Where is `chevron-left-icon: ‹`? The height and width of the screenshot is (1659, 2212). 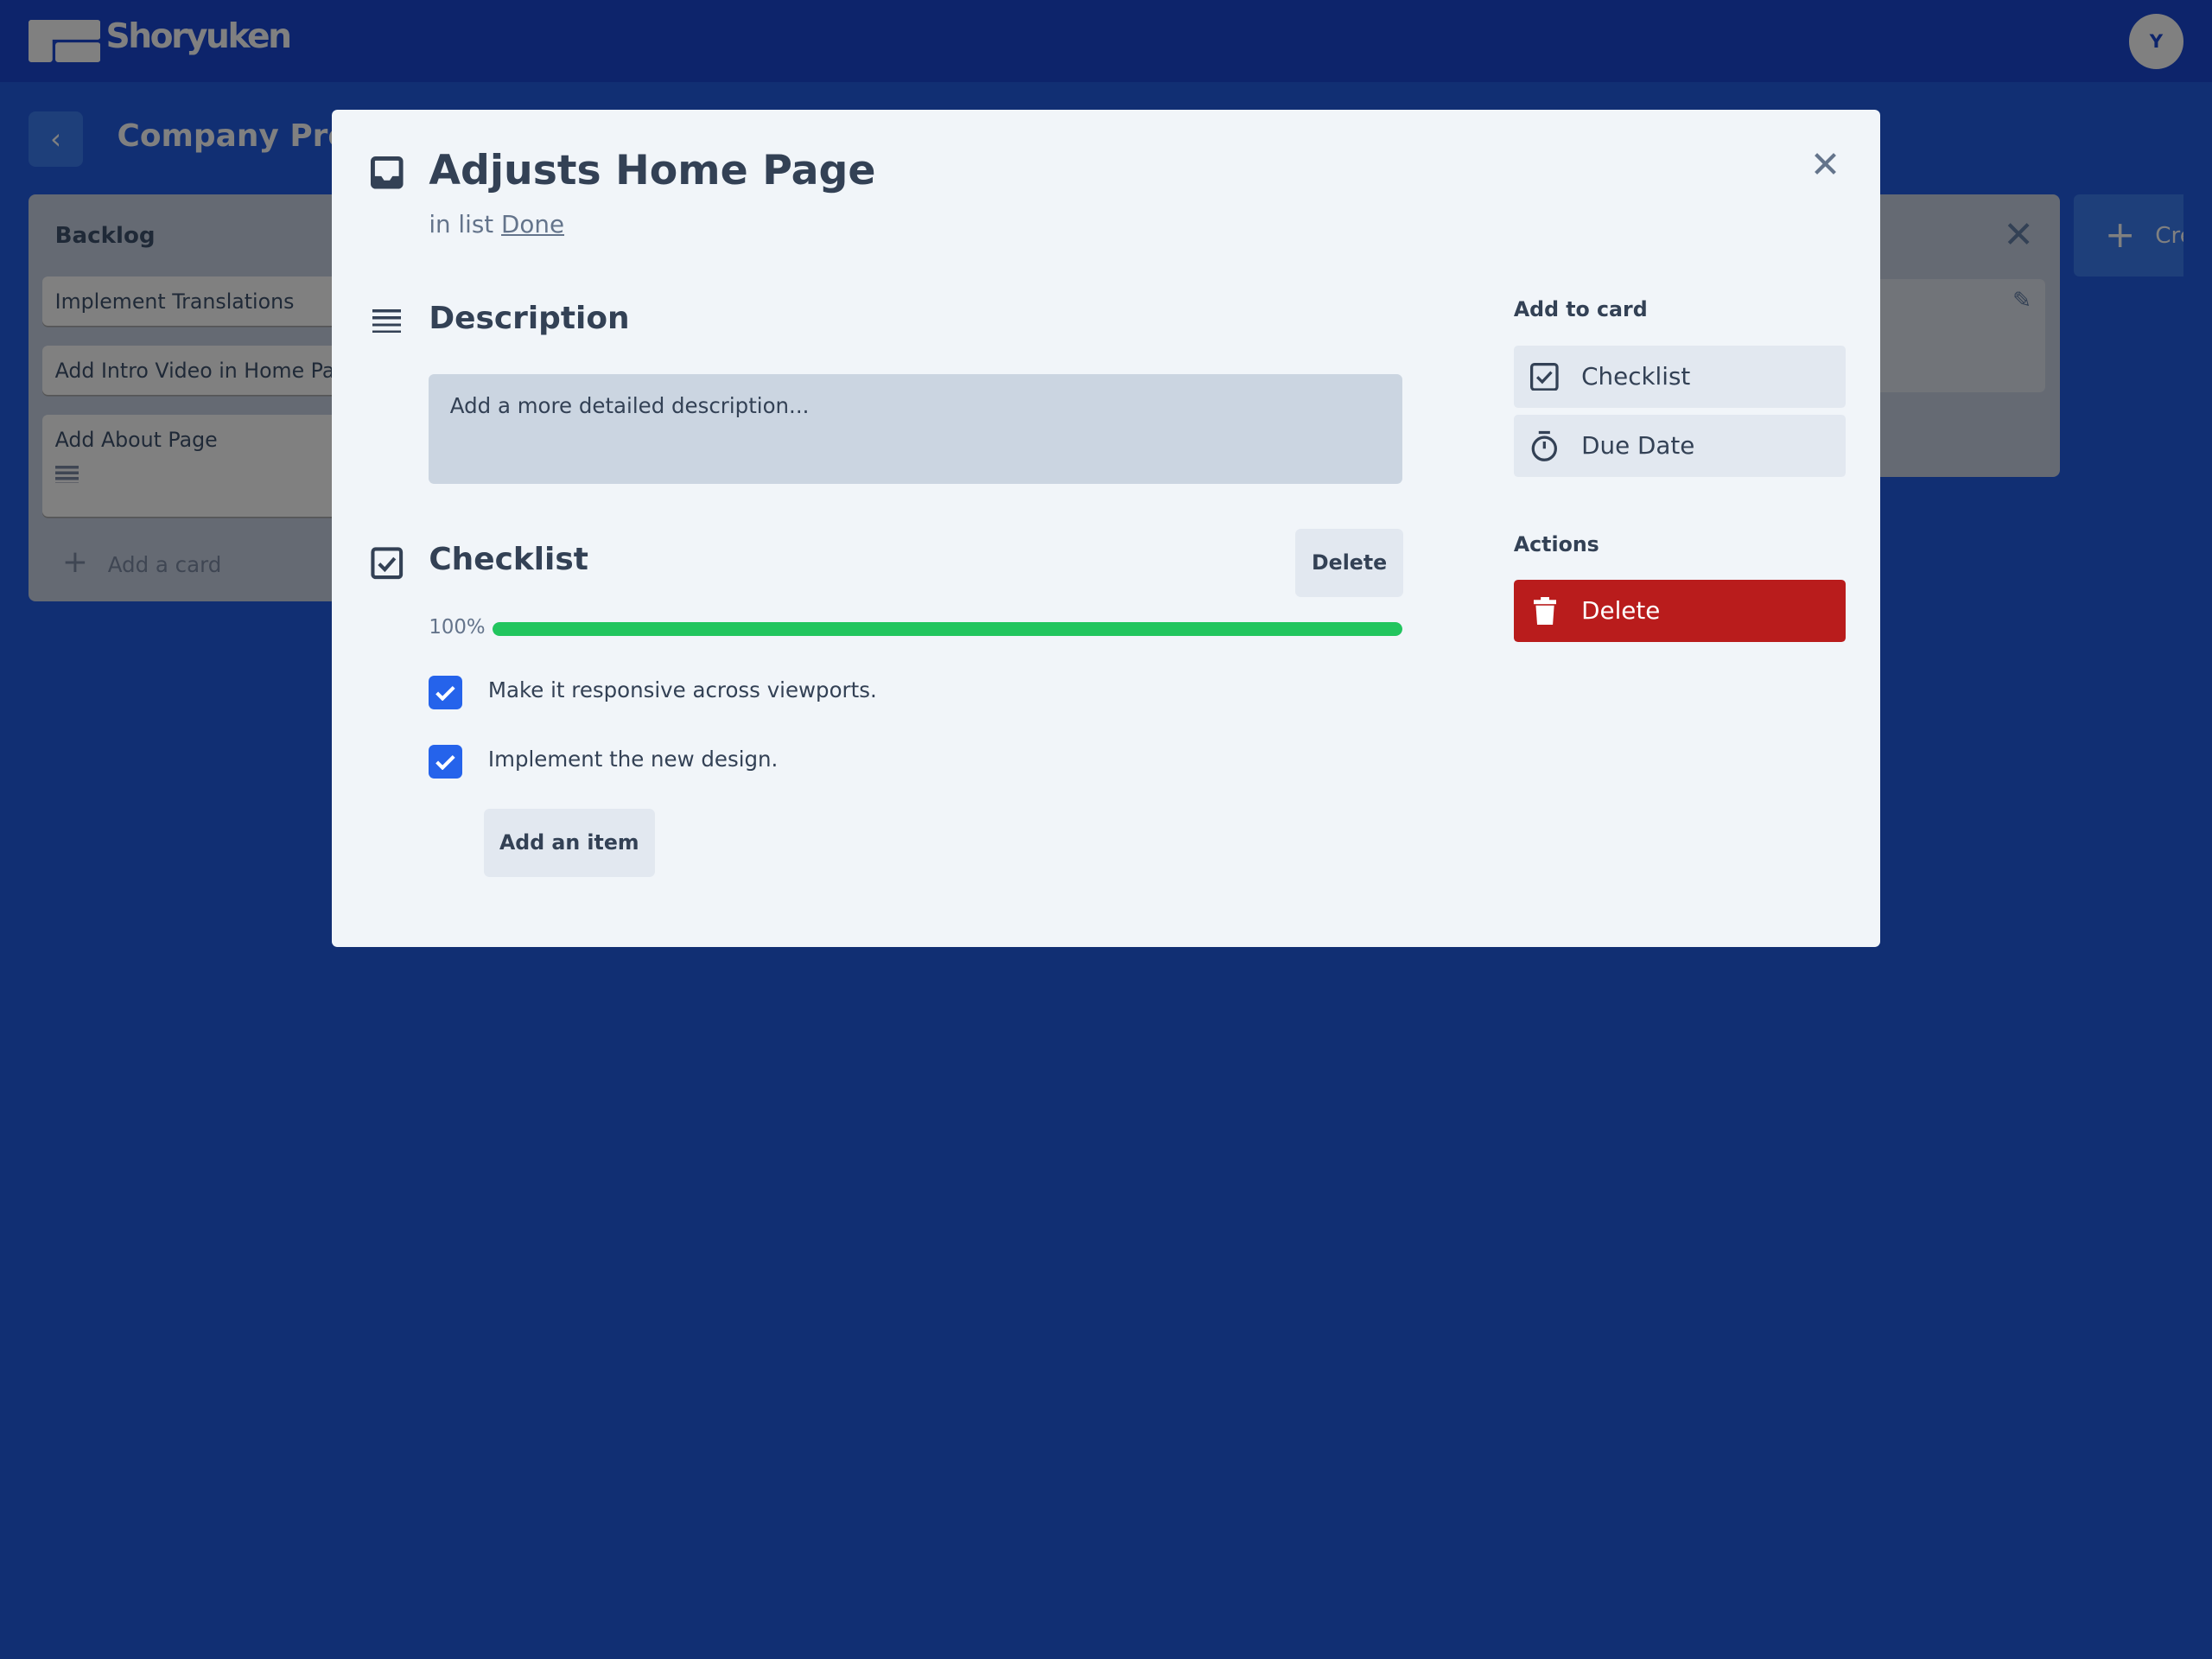
chevron-left-icon: ‹ is located at coordinates (55, 139).